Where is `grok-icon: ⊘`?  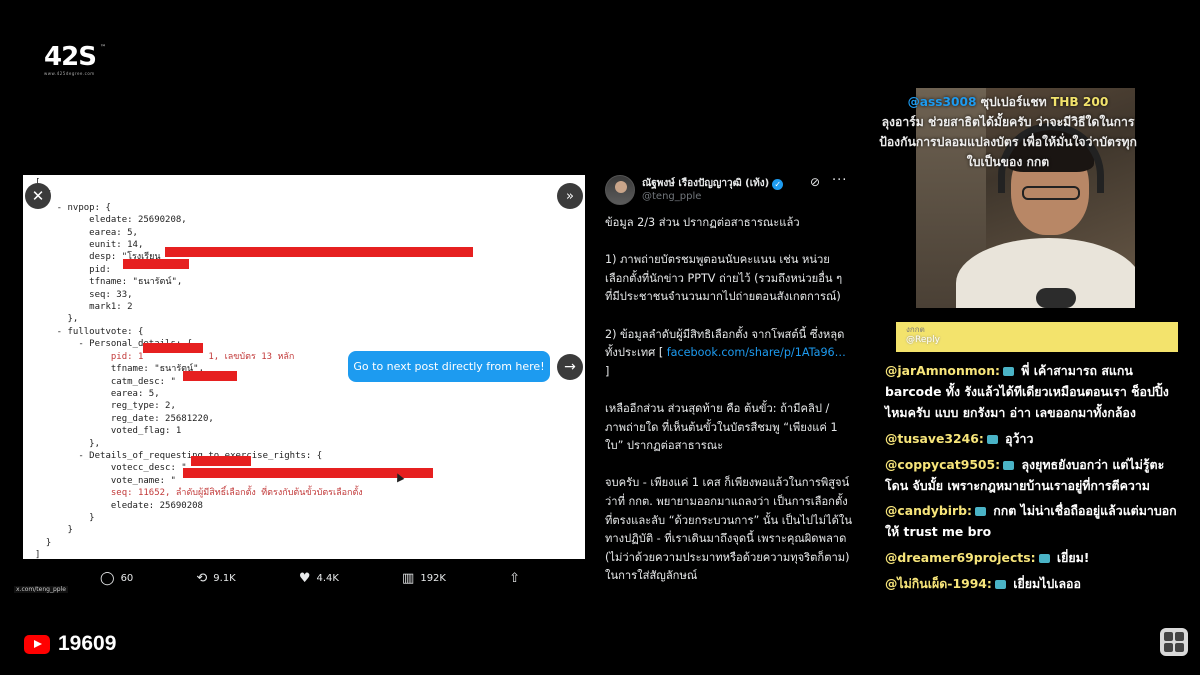
grok-icon: ⊘ is located at coordinates (815, 182).